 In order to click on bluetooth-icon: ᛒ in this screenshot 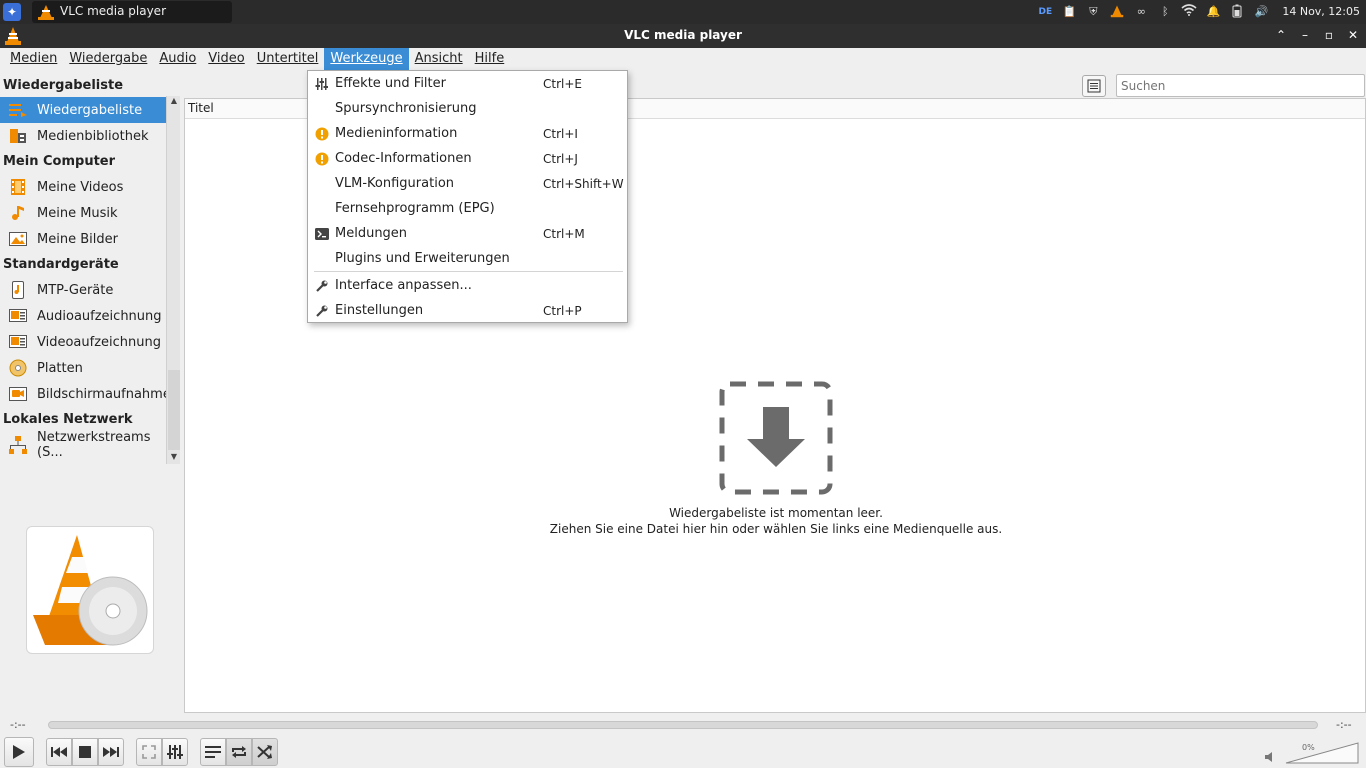, I will do `click(1165, 12)`.